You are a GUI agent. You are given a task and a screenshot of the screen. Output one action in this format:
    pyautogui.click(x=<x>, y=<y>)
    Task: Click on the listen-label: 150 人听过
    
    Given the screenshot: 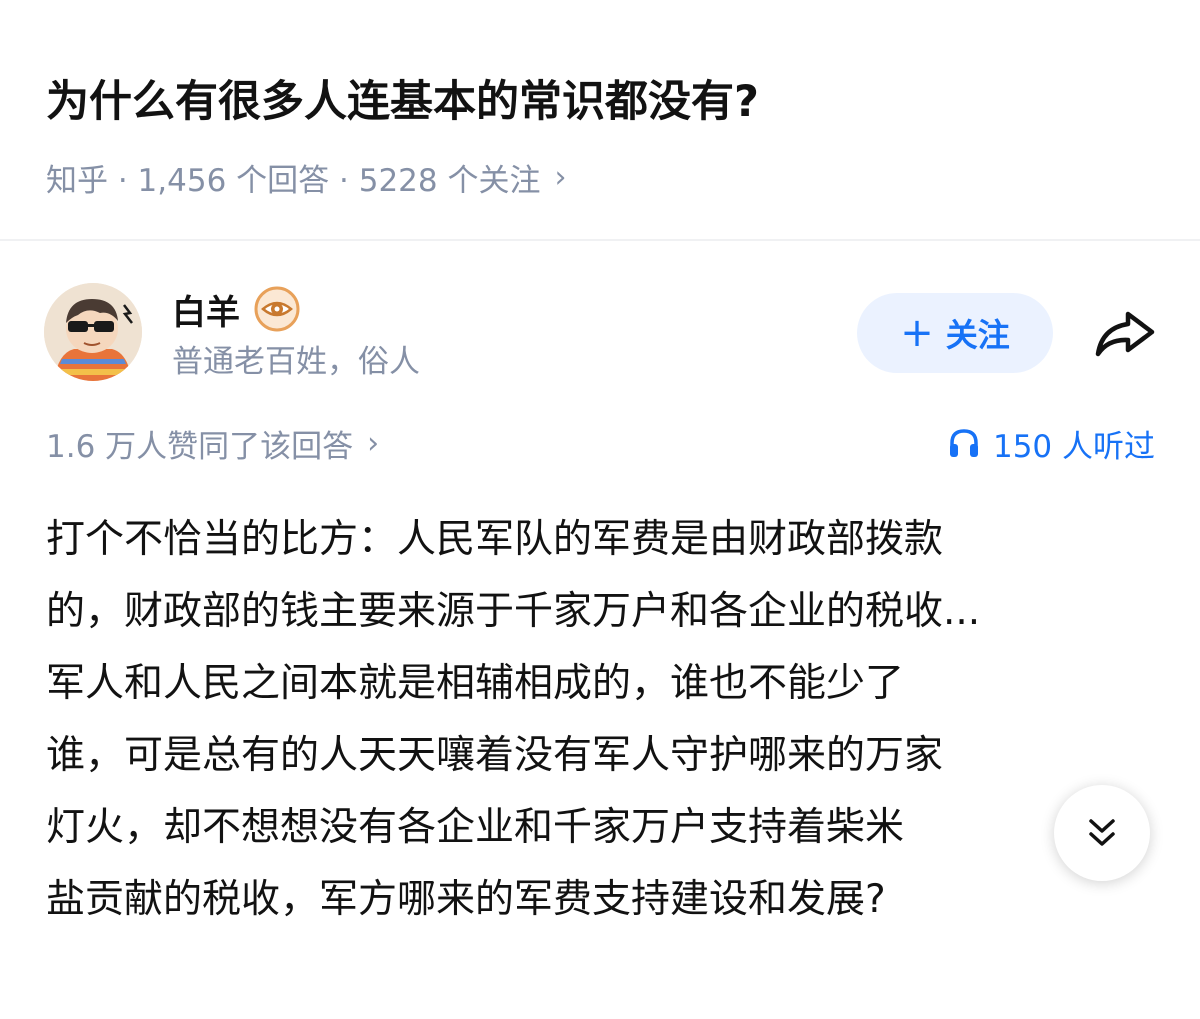 What is the action you would take?
    pyautogui.click(x=1073, y=446)
    